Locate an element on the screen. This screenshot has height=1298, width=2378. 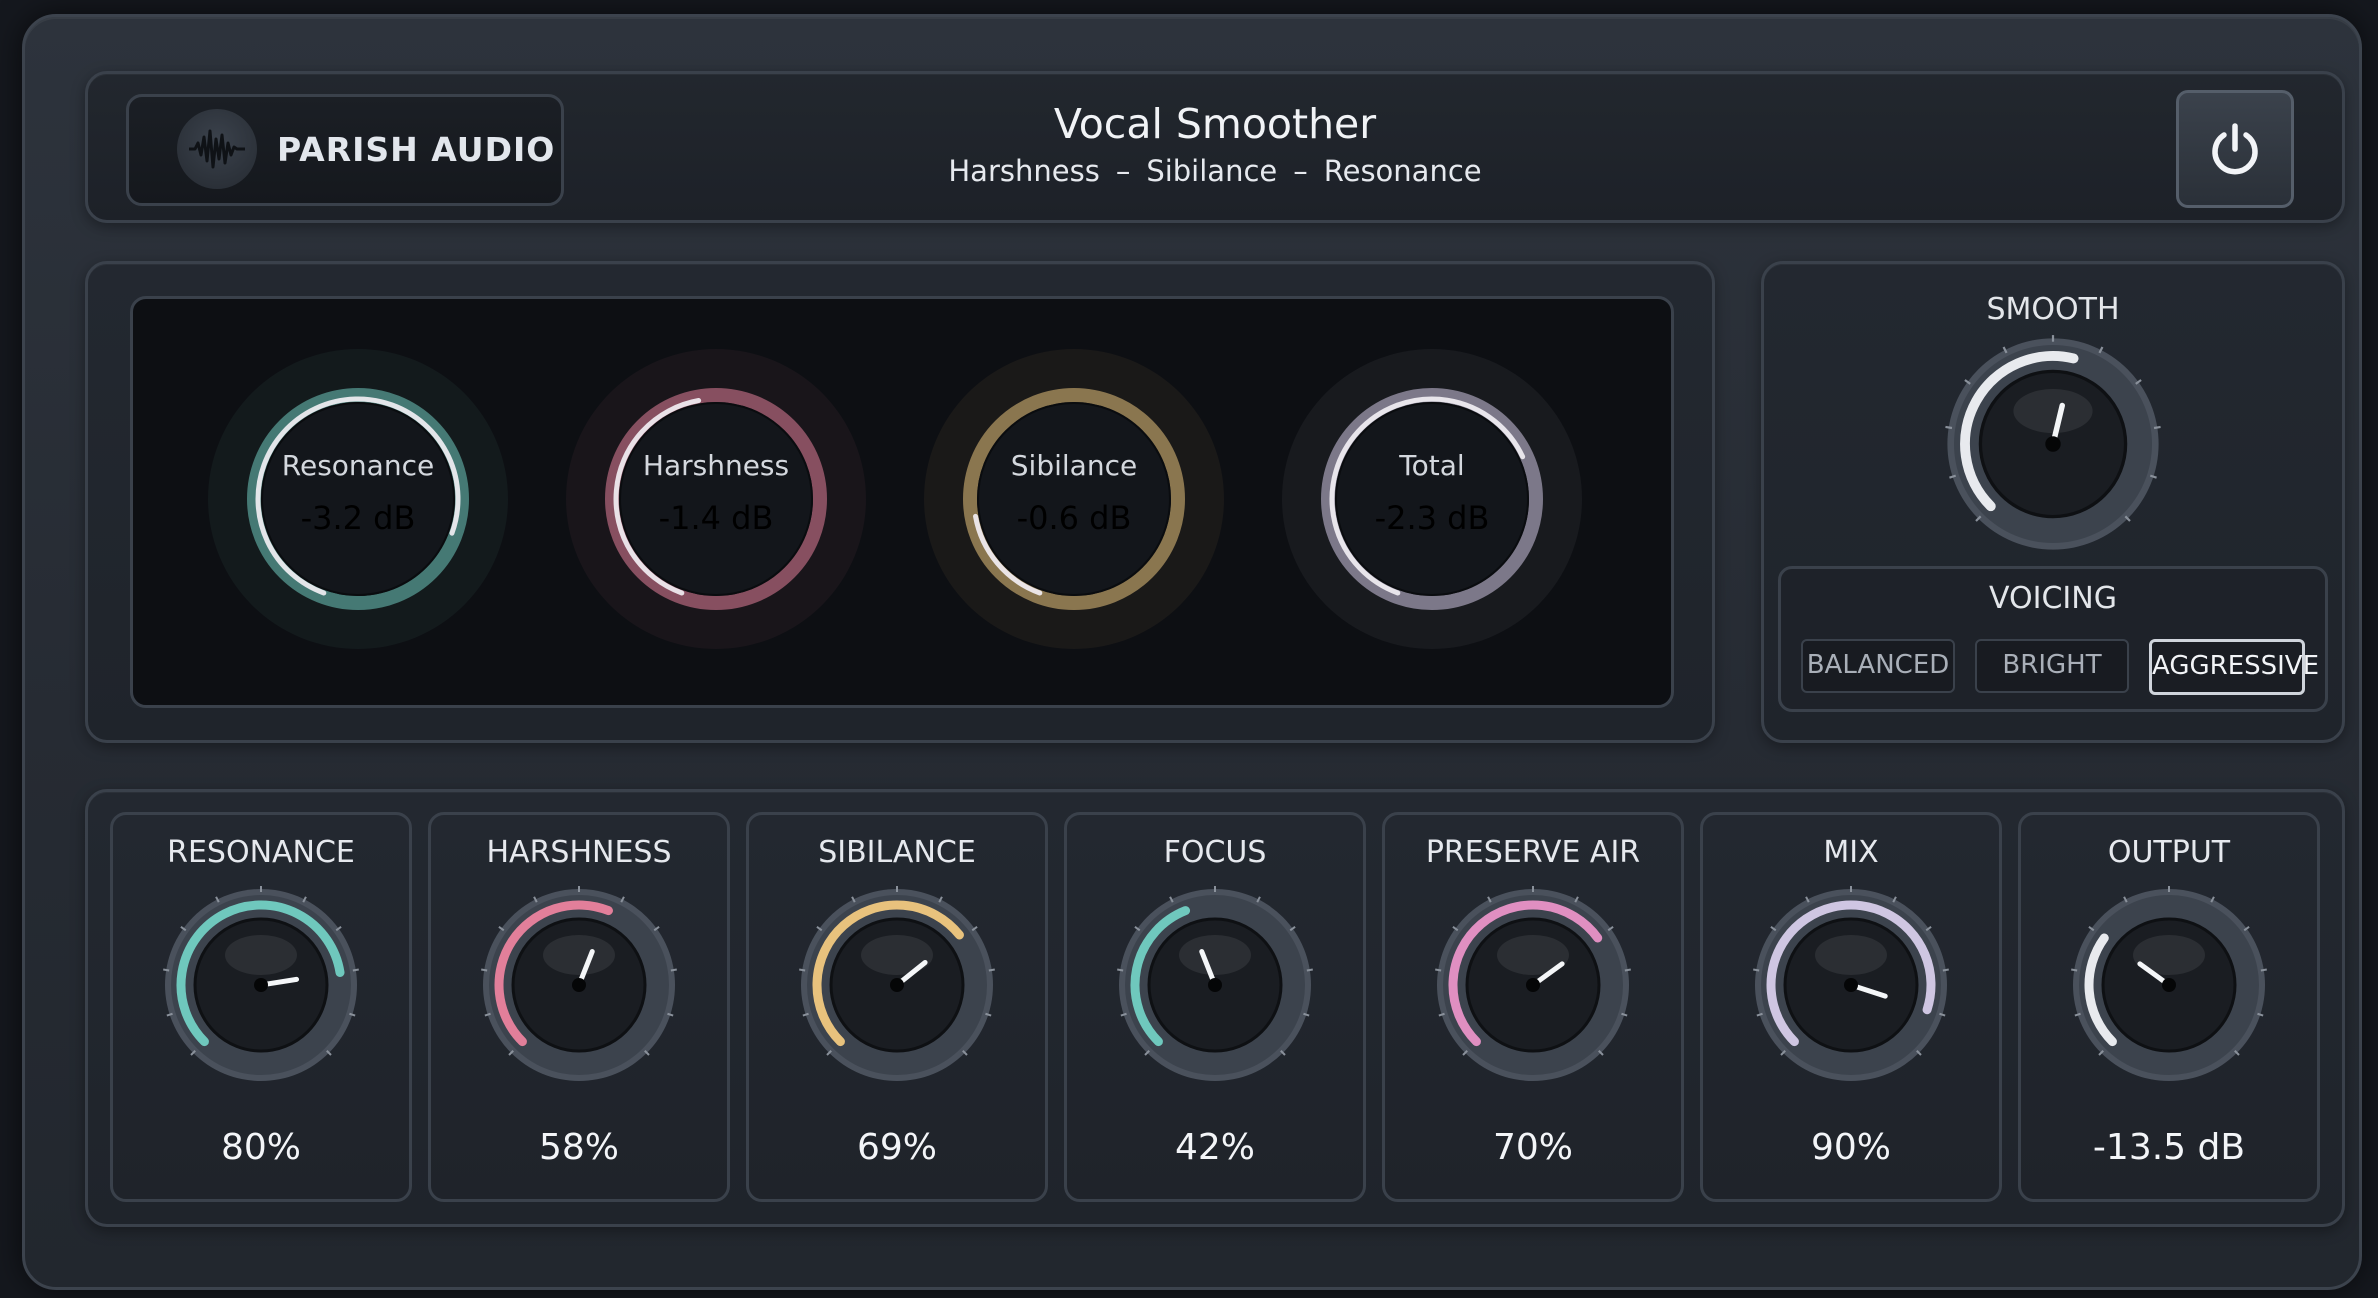
control-harshness: HARSHNESS 58% is located at coordinates (579, 1007).